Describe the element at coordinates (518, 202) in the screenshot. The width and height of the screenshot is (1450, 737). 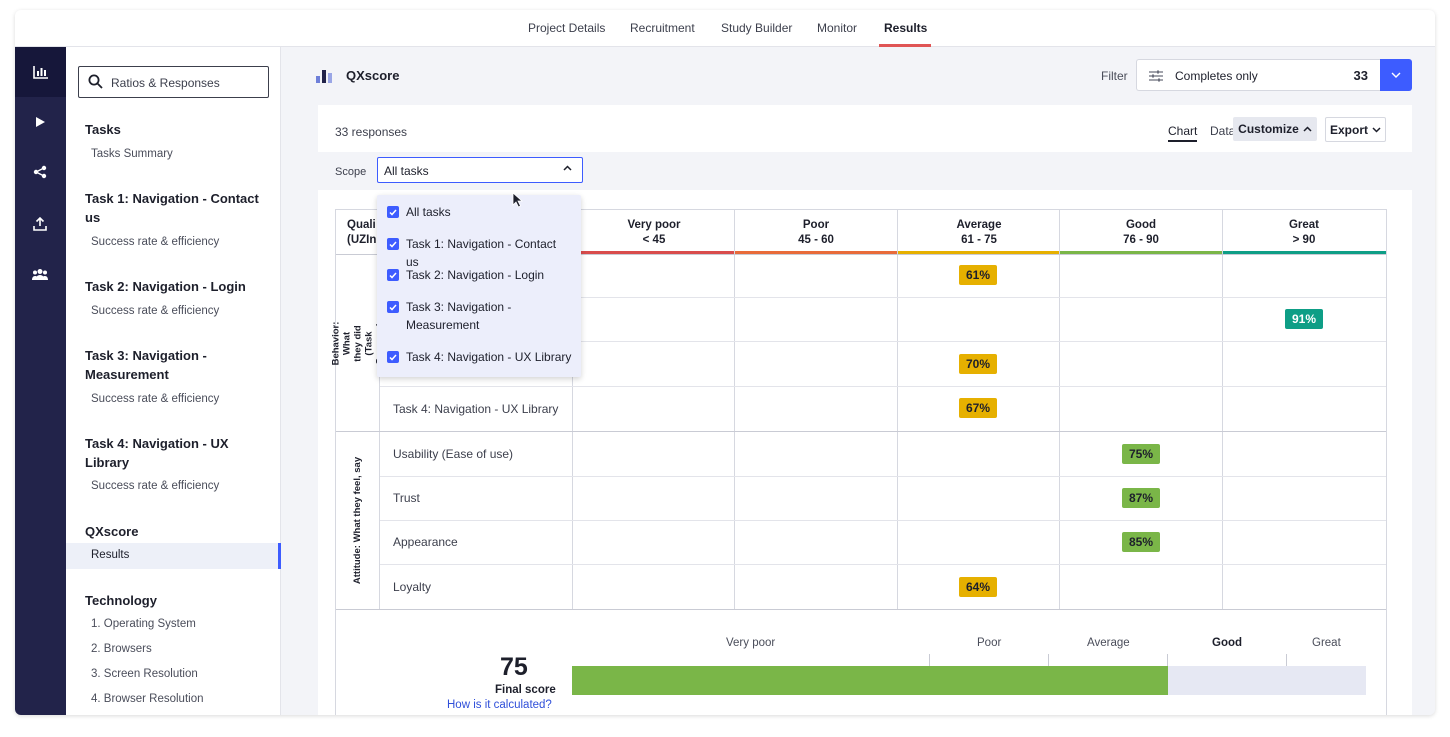
I see `mouse-cursor-icon` at that location.